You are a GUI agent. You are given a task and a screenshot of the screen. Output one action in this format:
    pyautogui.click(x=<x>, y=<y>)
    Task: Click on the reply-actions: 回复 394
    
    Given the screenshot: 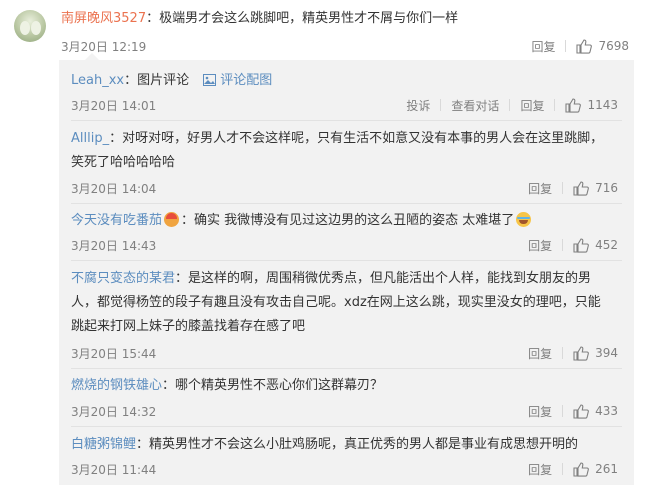 What is the action you would take?
    pyautogui.click(x=568, y=353)
    